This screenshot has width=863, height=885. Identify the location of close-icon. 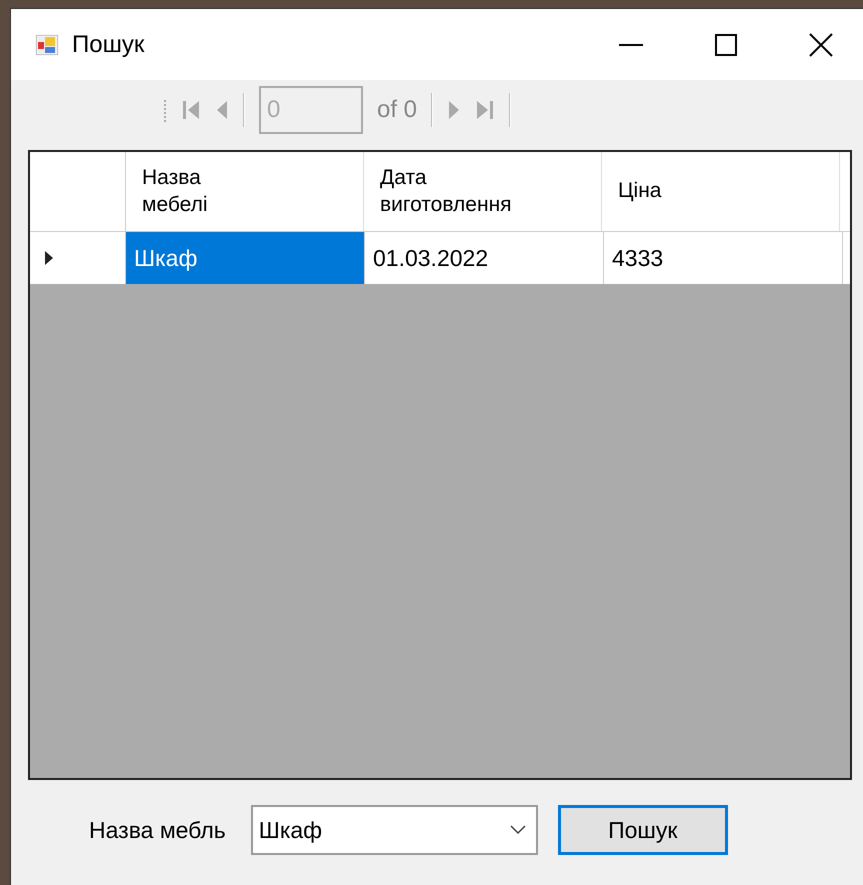
(821, 44).